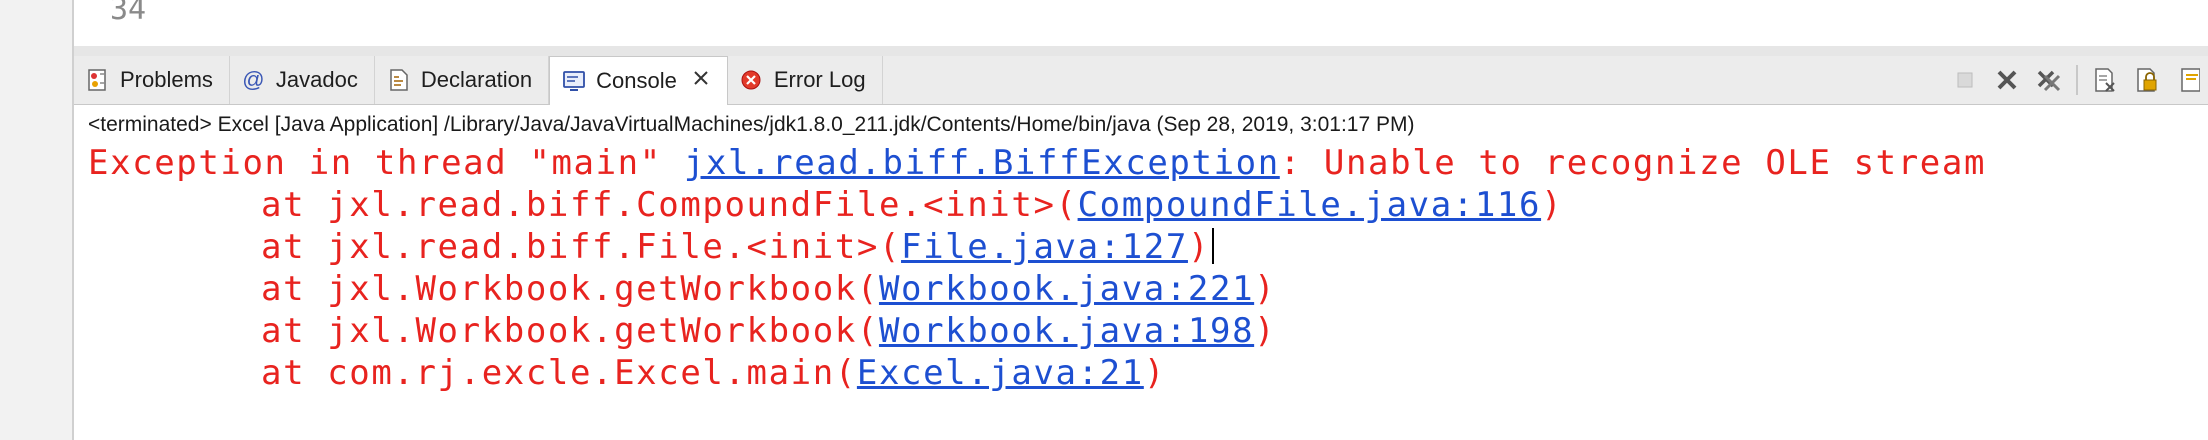 This screenshot has width=2208, height=440. I want to click on exception-class-link: jxl.read.biff.BiffException, so click(982, 163).